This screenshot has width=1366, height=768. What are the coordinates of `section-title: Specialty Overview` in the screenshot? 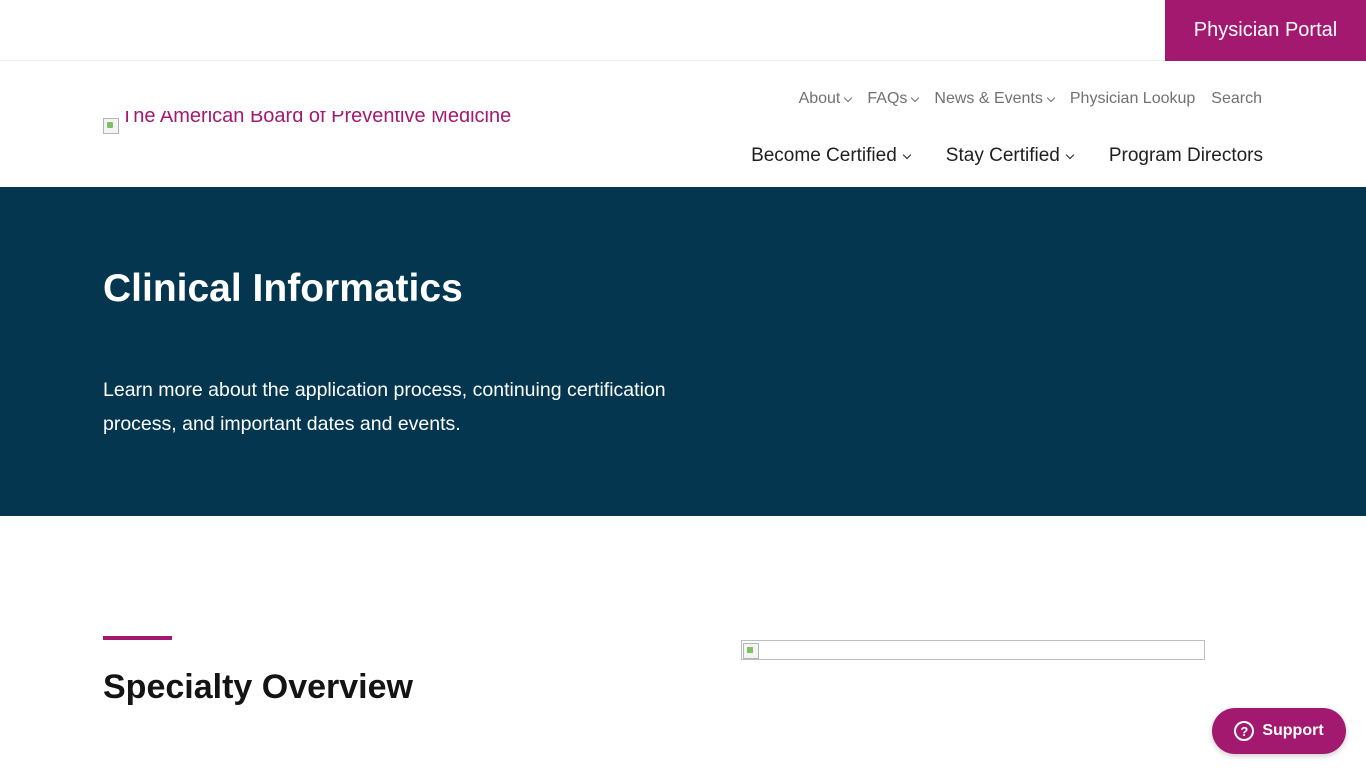 It's located at (258, 687).